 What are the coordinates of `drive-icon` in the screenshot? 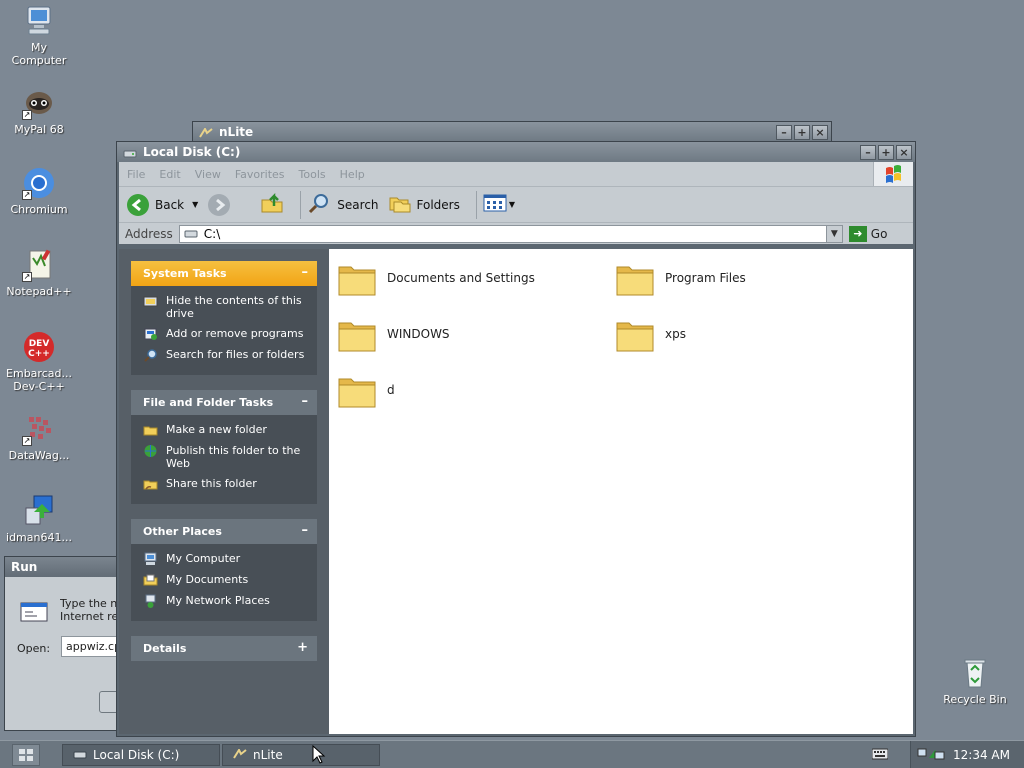 It's located at (130, 152).